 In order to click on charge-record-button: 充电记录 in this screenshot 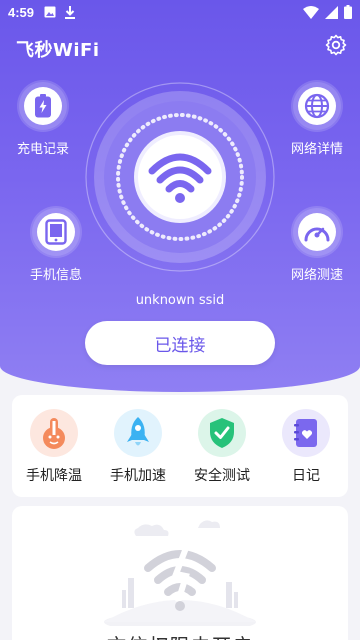, I will do `click(43, 119)`.